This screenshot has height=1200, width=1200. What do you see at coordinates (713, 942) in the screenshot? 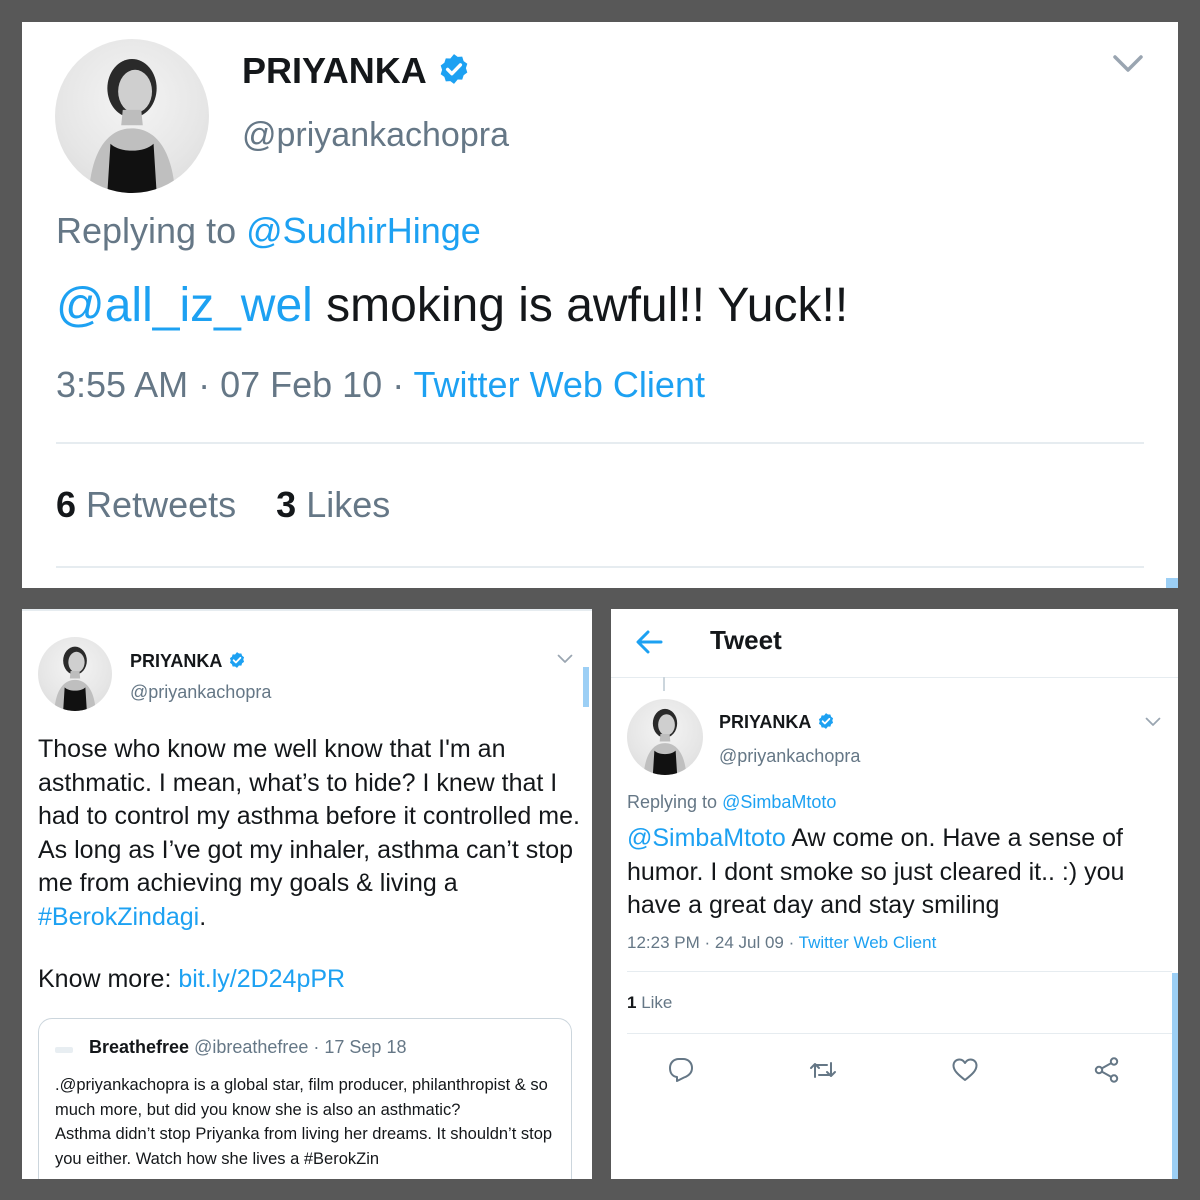
I see `timestamp: 12:23 PM · 24 Jul 09 ·` at bounding box center [713, 942].